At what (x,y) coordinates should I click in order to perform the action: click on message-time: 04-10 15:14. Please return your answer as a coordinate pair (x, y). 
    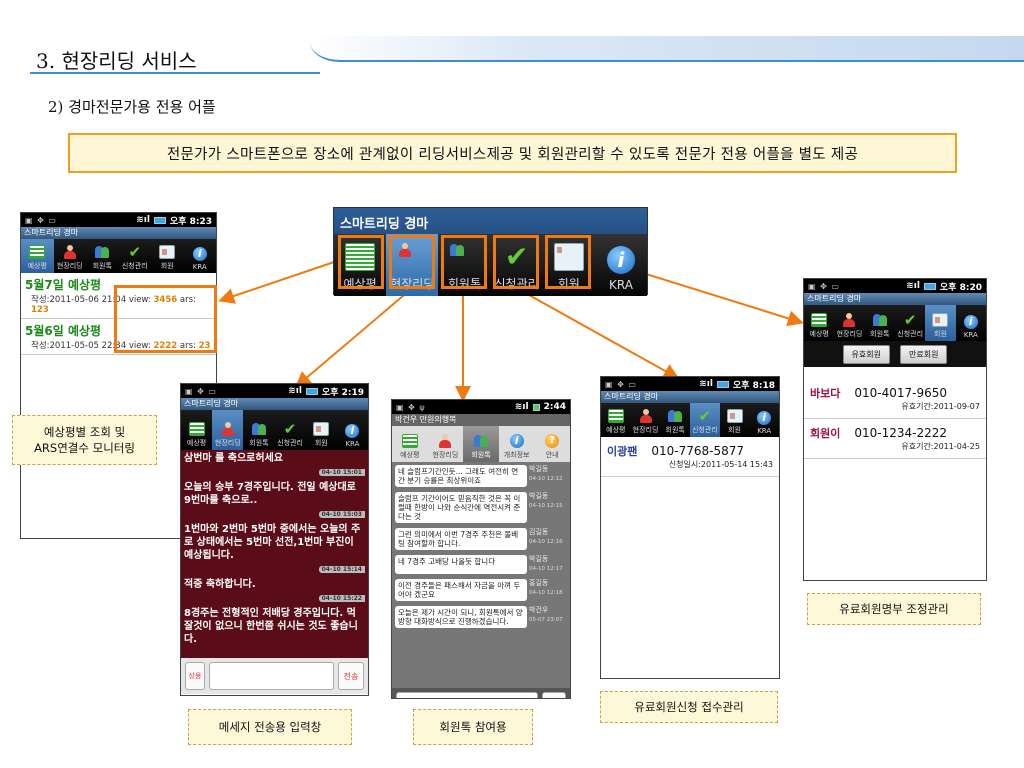
    Looking at the image, I should click on (341, 569).